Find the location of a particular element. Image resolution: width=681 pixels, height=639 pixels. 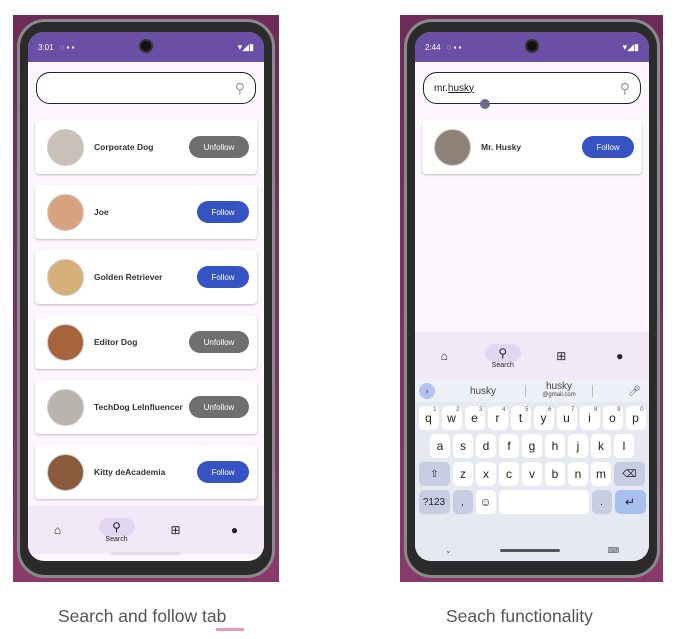

key-v: v is located at coordinates (532, 474).